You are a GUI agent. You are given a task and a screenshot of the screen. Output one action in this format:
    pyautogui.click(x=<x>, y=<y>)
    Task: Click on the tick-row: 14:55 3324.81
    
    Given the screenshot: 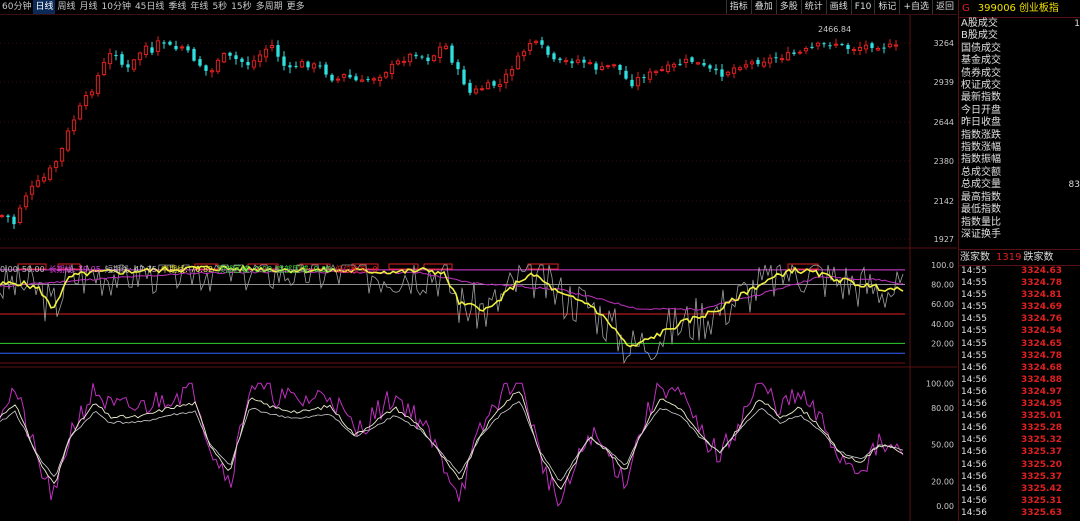 What is the action you would take?
    pyautogui.click(x=1019, y=295)
    